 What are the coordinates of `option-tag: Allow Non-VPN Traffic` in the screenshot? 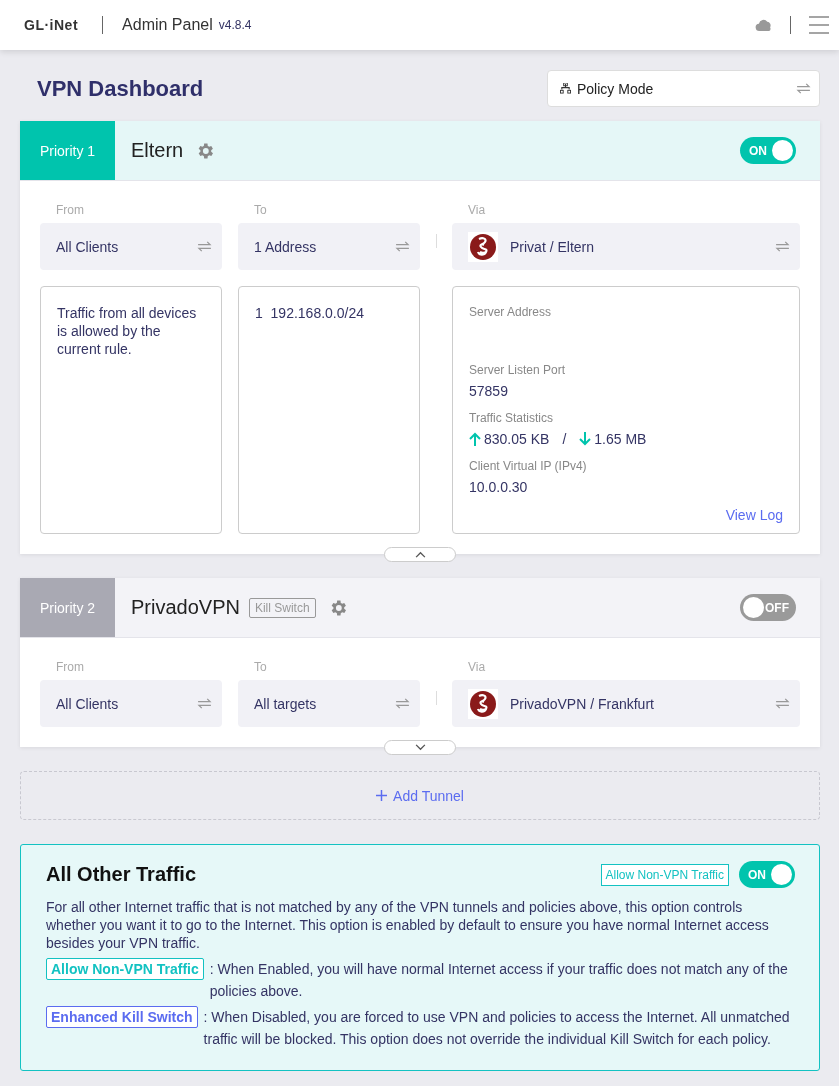 It's located at (125, 969).